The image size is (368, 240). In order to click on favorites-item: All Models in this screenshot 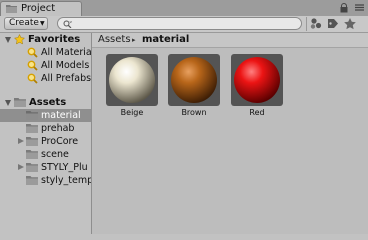, I will do `click(45, 65)`.